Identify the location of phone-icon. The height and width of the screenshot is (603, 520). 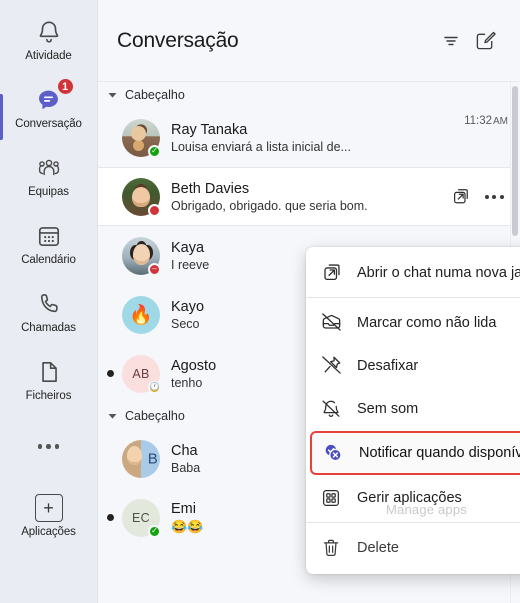
(49, 304).